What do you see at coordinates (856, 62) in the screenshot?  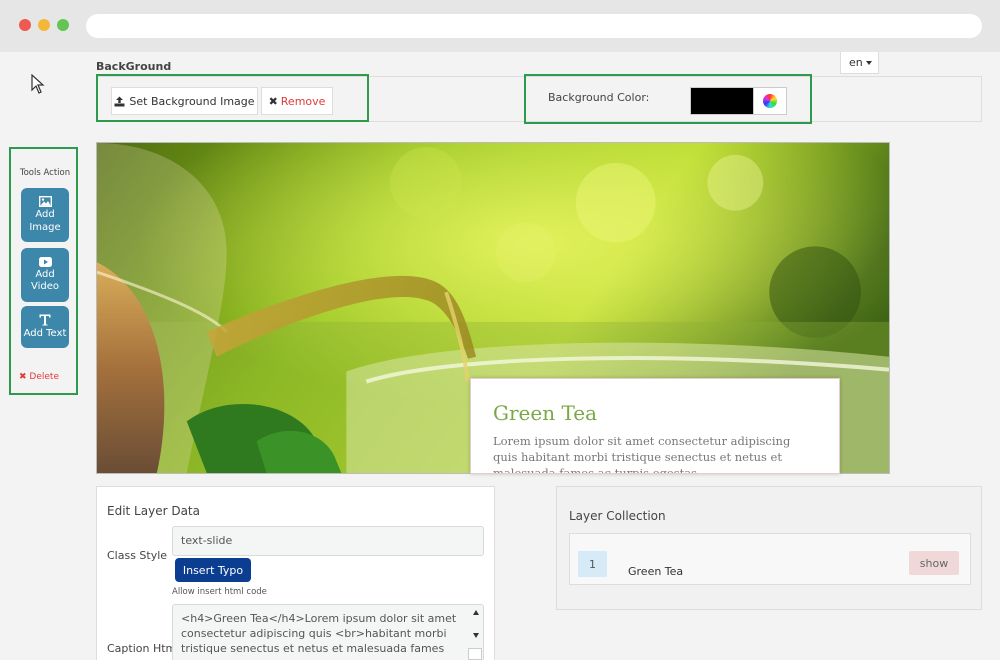 I see `language-selected-value: en` at bounding box center [856, 62].